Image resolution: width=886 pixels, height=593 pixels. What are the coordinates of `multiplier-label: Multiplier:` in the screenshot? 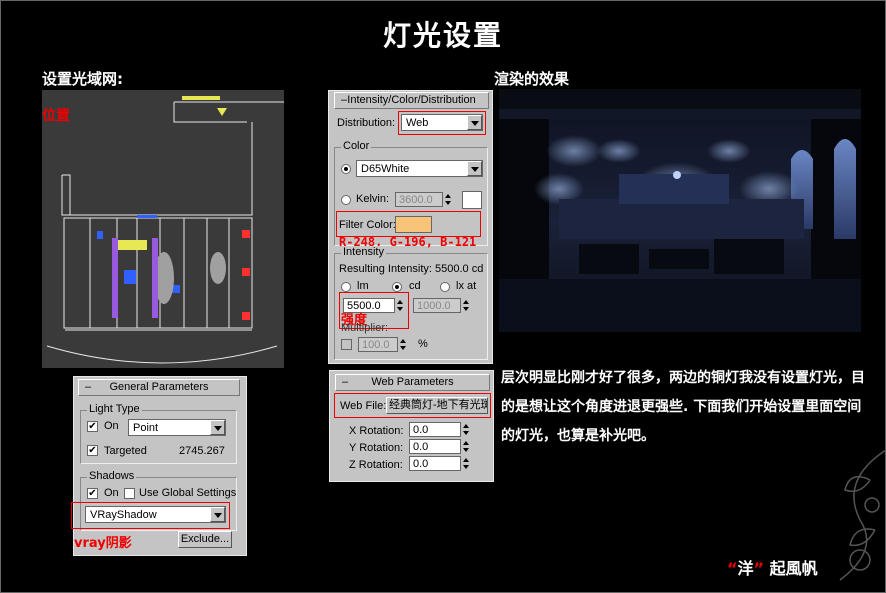 It's located at (365, 328).